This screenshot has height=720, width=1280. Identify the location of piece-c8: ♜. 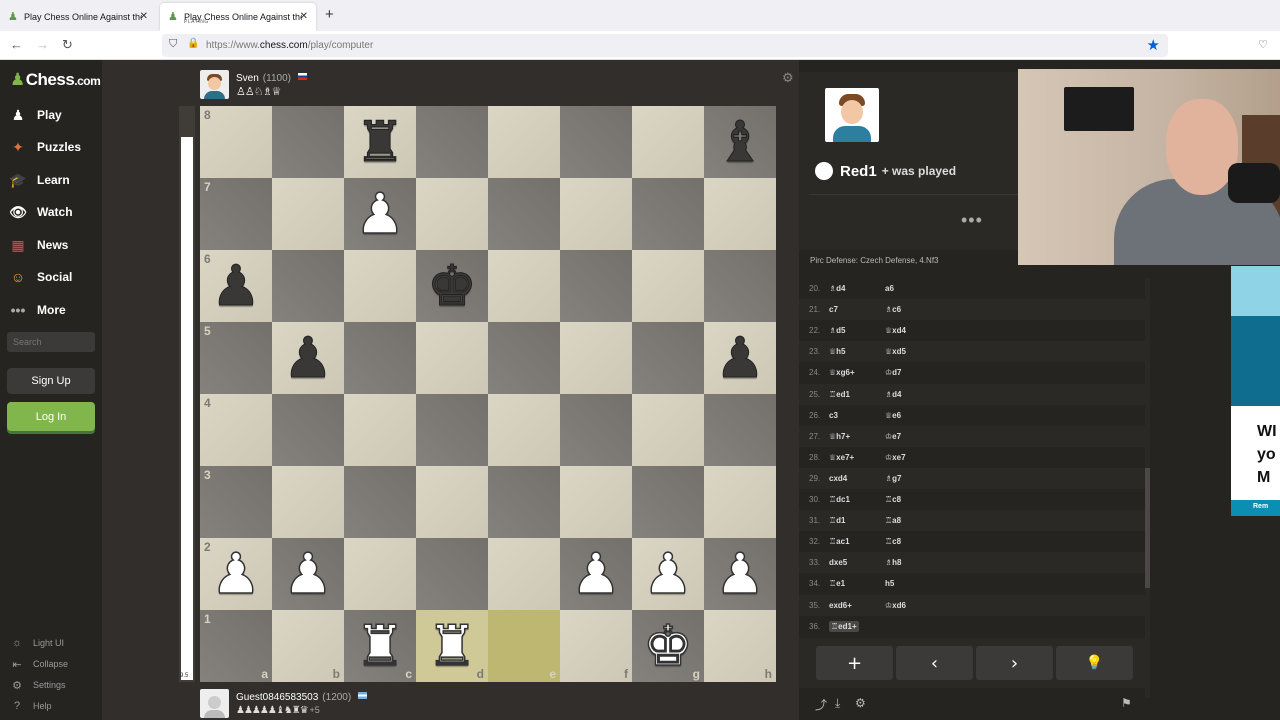
(380, 142).